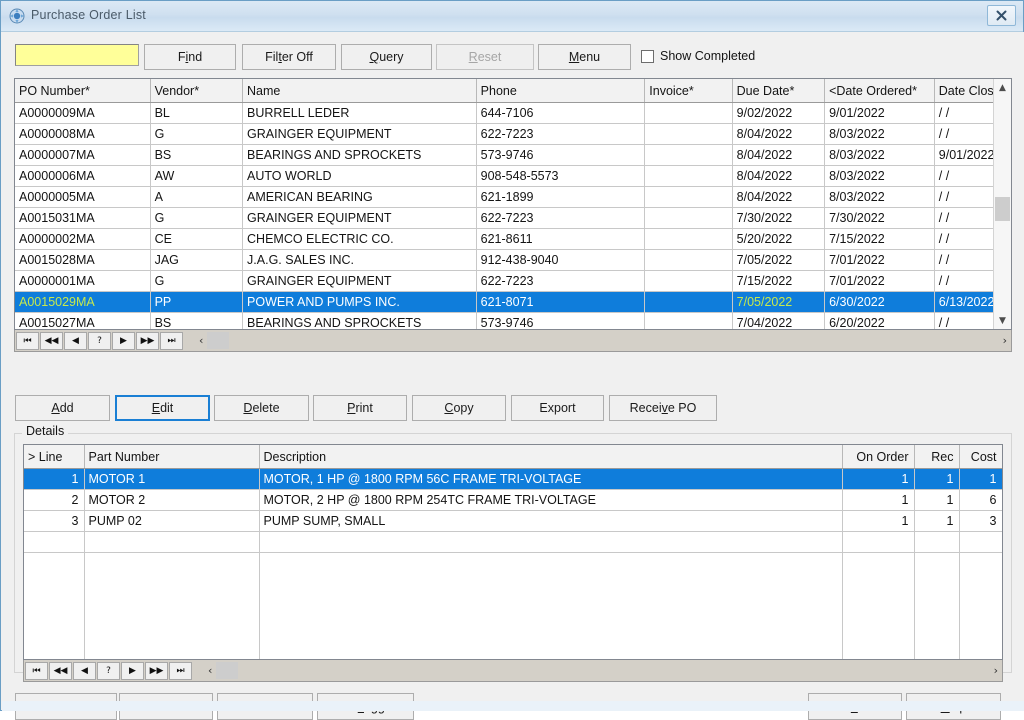  What do you see at coordinates (698, 56) in the screenshot?
I see `show-completed-checkbox: Show Completed` at bounding box center [698, 56].